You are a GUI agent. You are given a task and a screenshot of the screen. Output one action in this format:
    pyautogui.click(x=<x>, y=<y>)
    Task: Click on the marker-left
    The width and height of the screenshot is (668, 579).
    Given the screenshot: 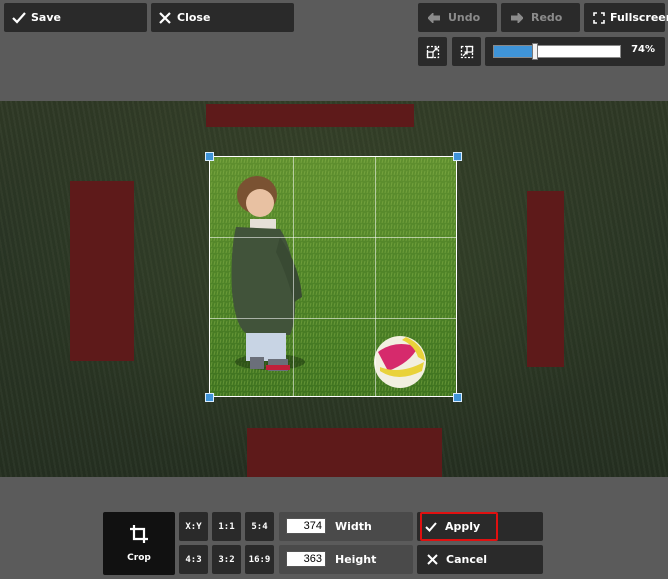 What is the action you would take?
    pyautogui.click(x=102, y=271)
    